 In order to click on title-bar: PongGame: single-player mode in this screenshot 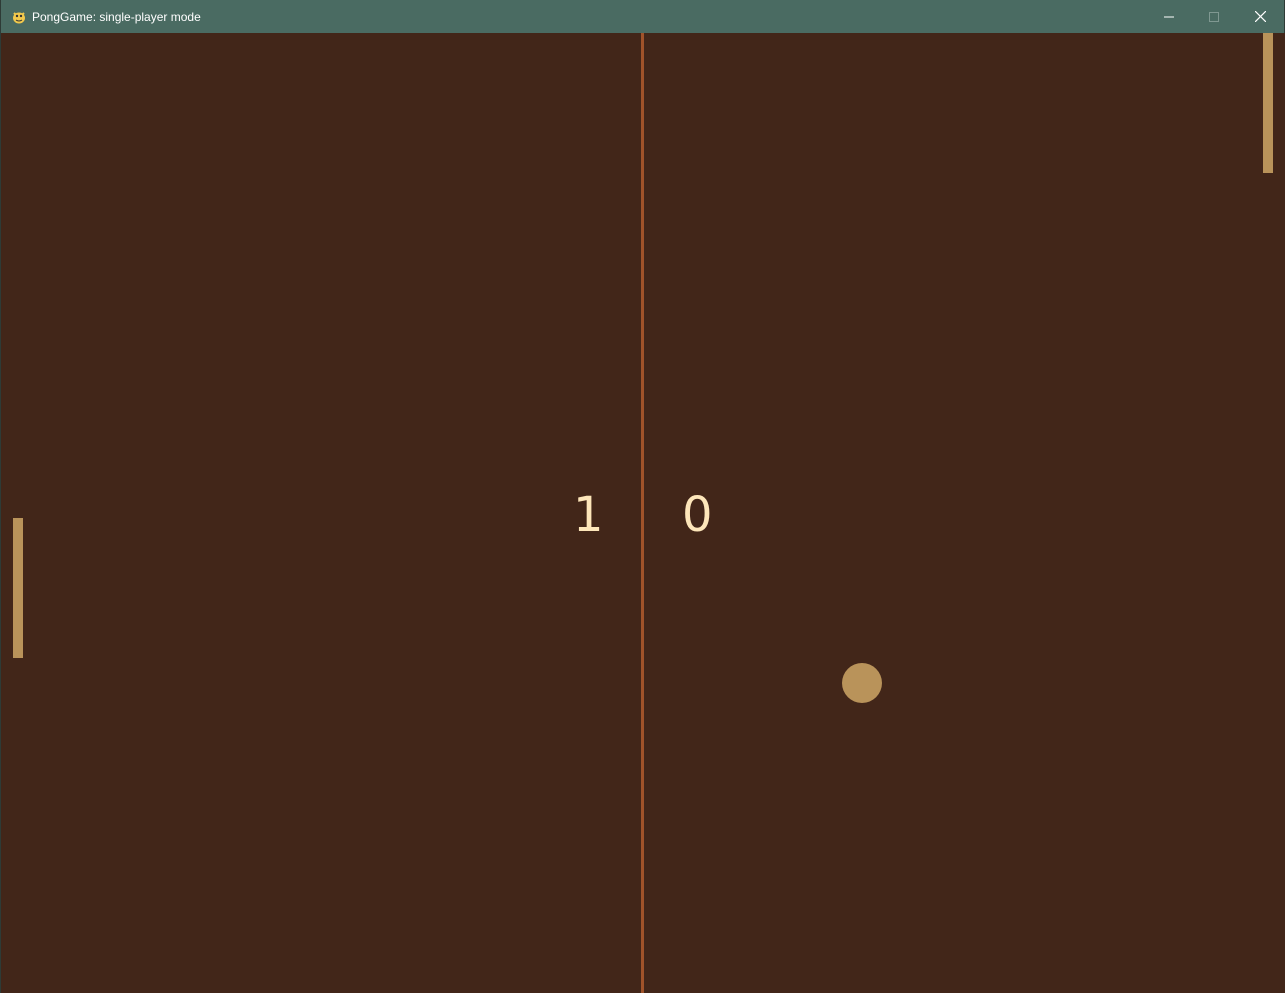, I will do `click(642, 16)`.